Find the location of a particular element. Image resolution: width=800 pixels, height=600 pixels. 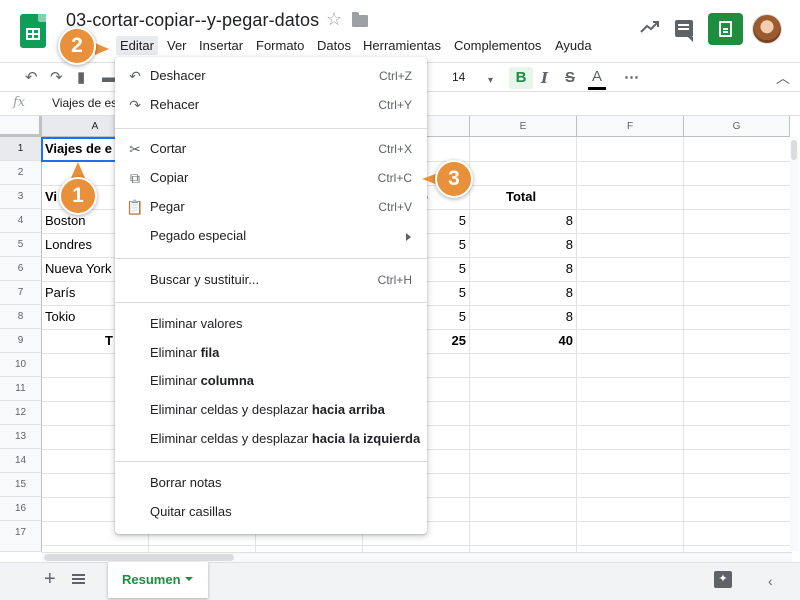

avatar is located at coordinates (767, 29).